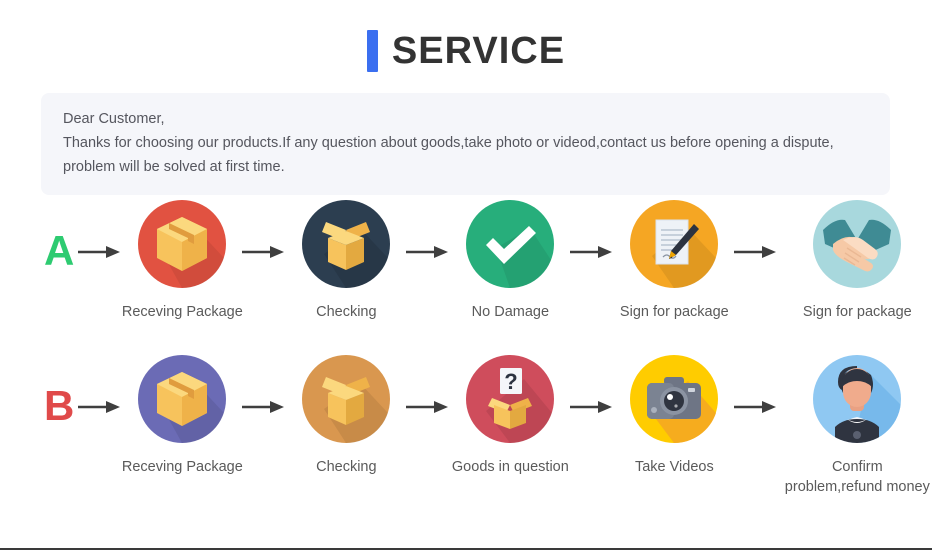 The width and height of the screenshot is (932, 550). Describe the element at coordinates (857, 477) in the screenshot. I see `flow-step-label: Confirm problem,refund money` at that location.